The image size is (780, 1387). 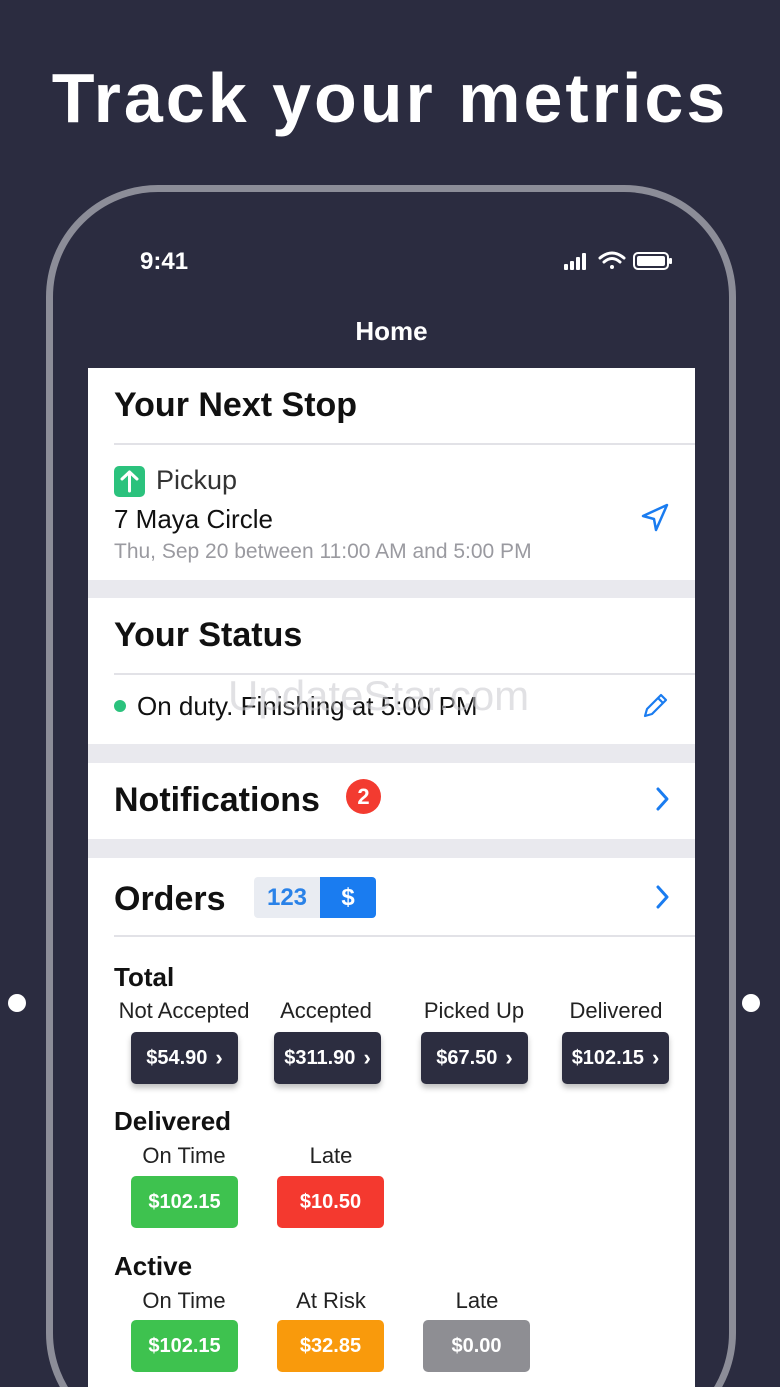 What do you see at coordinates (170, 899) in the screenshot?
I see `orders-title: Orders` at bounding box center [170, 899].